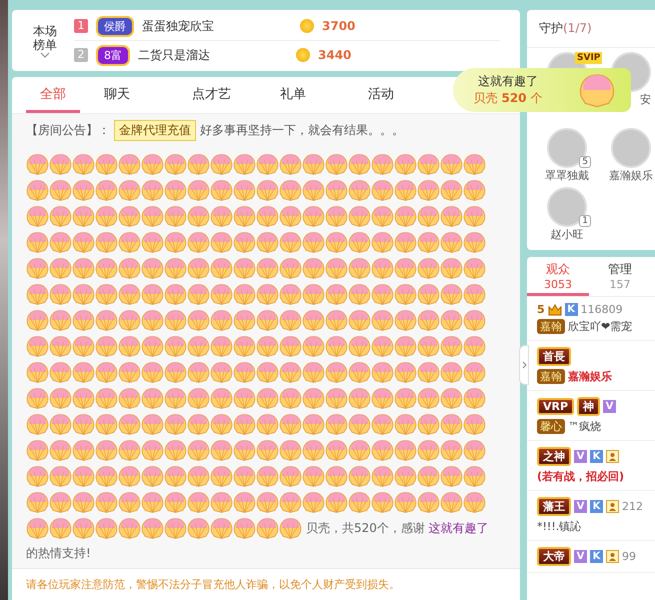 This screenshot has width=655, height=600. Describe the element at coordinates (554, 556) in the screenshot. I see `title-badge: 大帝` at that location.